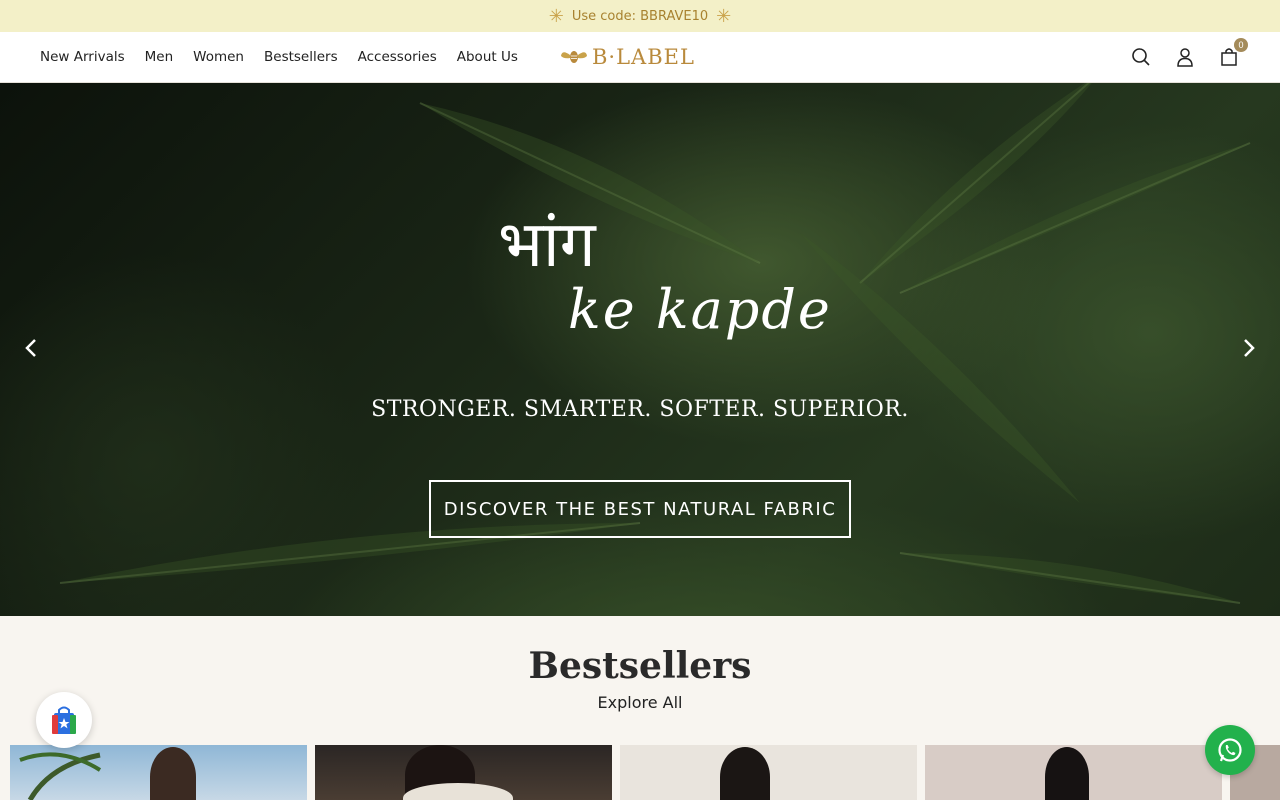  What do you see at coordinates (218, 57) in the screenshot?
I see `nav-women: Women` at bounding box center [218, 57].